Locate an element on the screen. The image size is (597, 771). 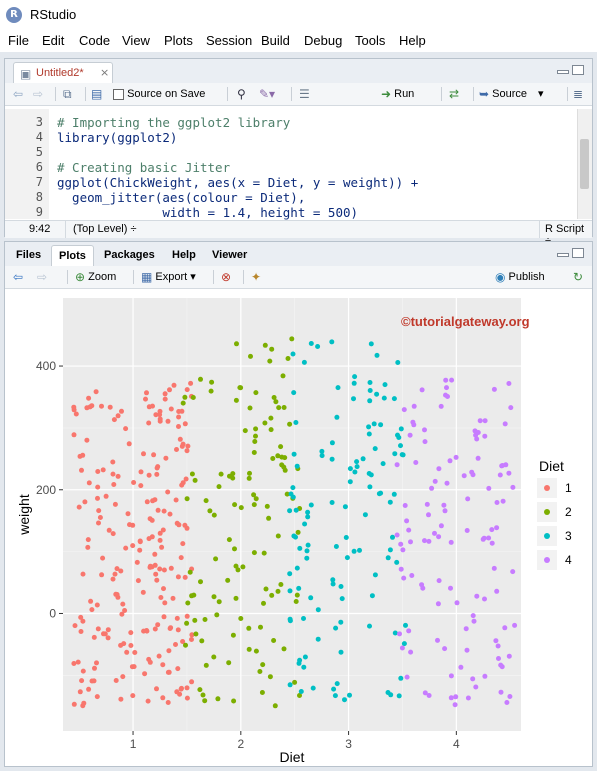
menu-edit: Edit is located at coordinates (53, 40).